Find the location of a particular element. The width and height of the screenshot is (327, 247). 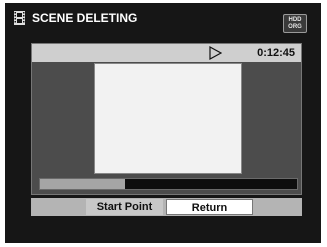

play-outline-icon is located at coordinates (215, 53).